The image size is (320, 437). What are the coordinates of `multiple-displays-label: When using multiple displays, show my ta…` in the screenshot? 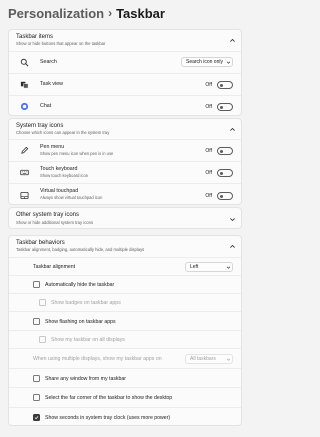 It's located at (97, 359).